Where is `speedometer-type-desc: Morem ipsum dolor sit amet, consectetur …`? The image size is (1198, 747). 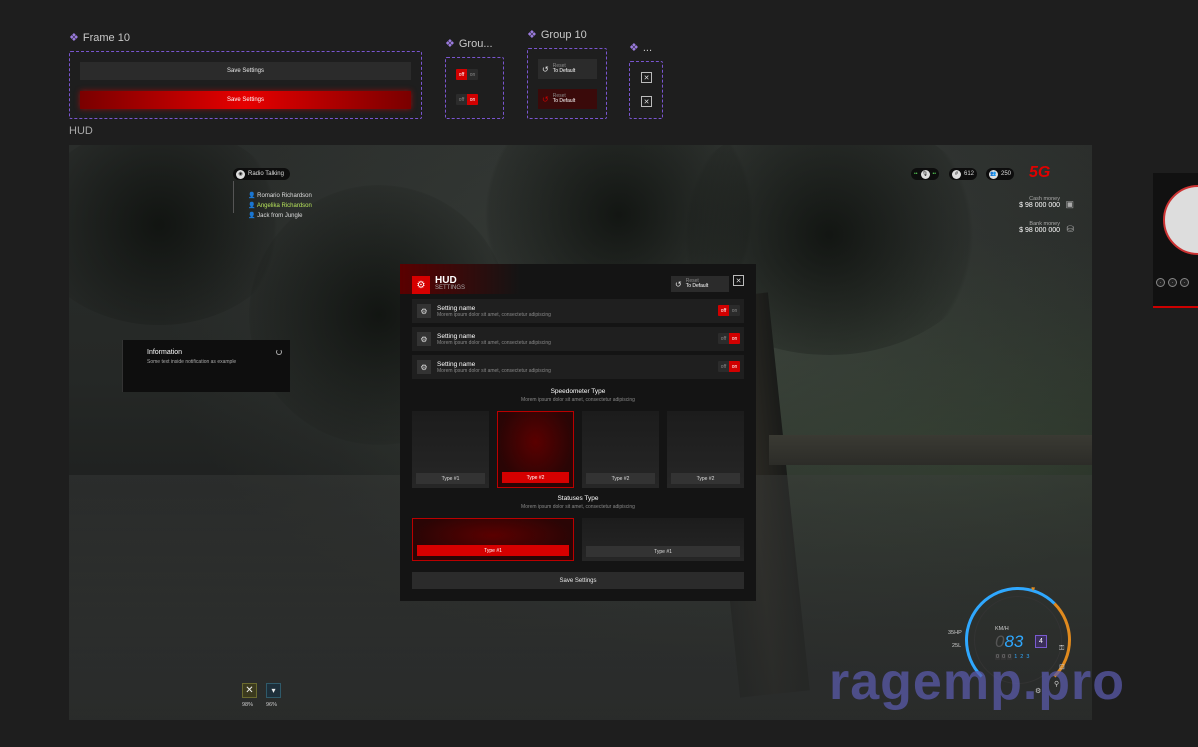
speedometer-type-desc: Morem ipsum dolor sit amet, consectetur … is located at coordinates (578, 400).